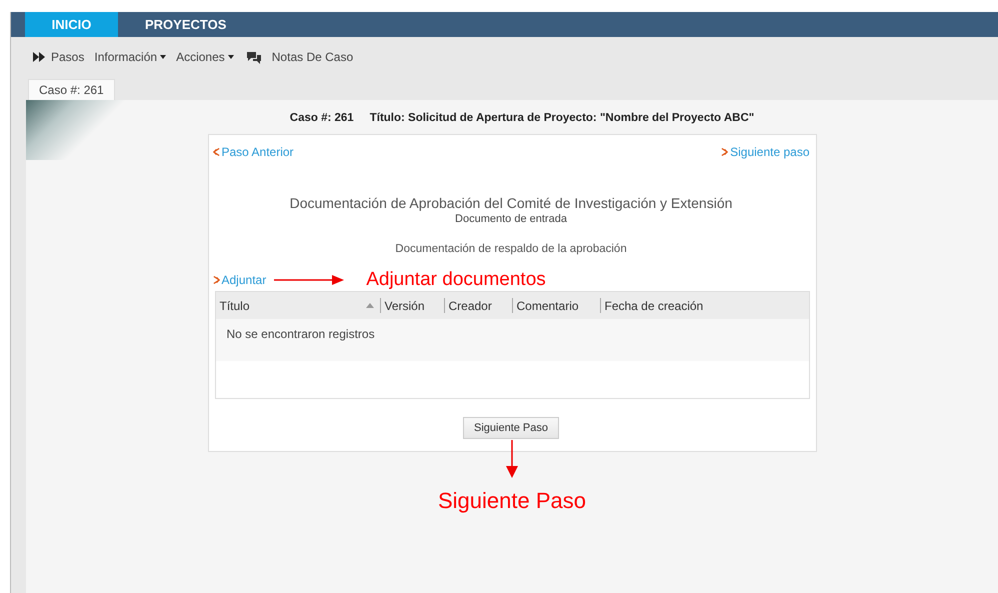  Describe the element at coordinates (512, 501) in the screenshot. I see `annotation-text: Siguiente Paso` at that location.